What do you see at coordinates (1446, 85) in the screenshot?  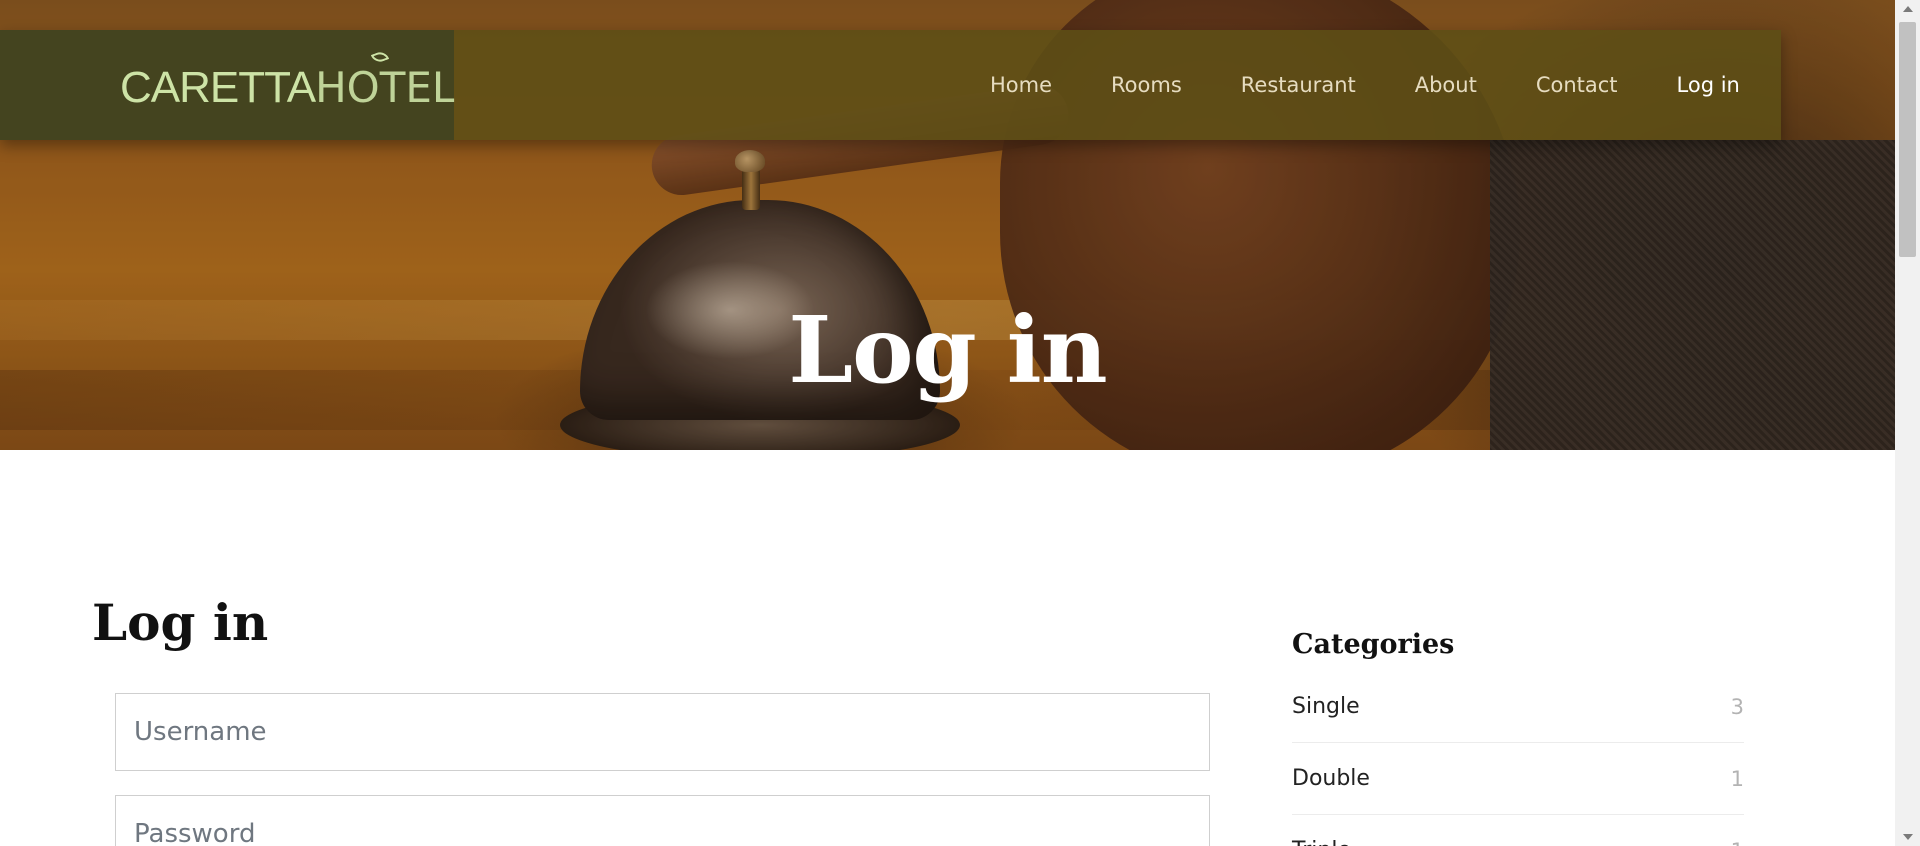 I see `nav-about: About` at bounding box center [1446, 85].